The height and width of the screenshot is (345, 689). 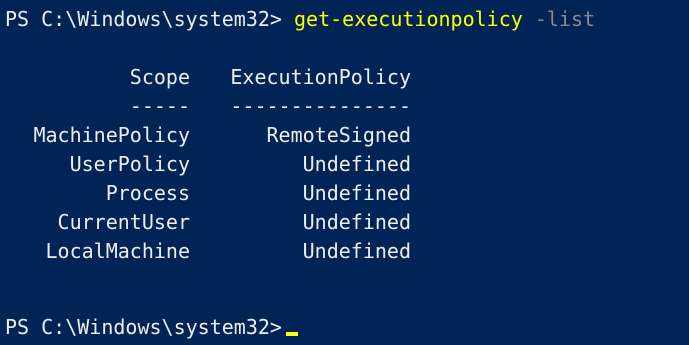 I want to click on row-scope: LocalMachine, so click(x=118, y=251).